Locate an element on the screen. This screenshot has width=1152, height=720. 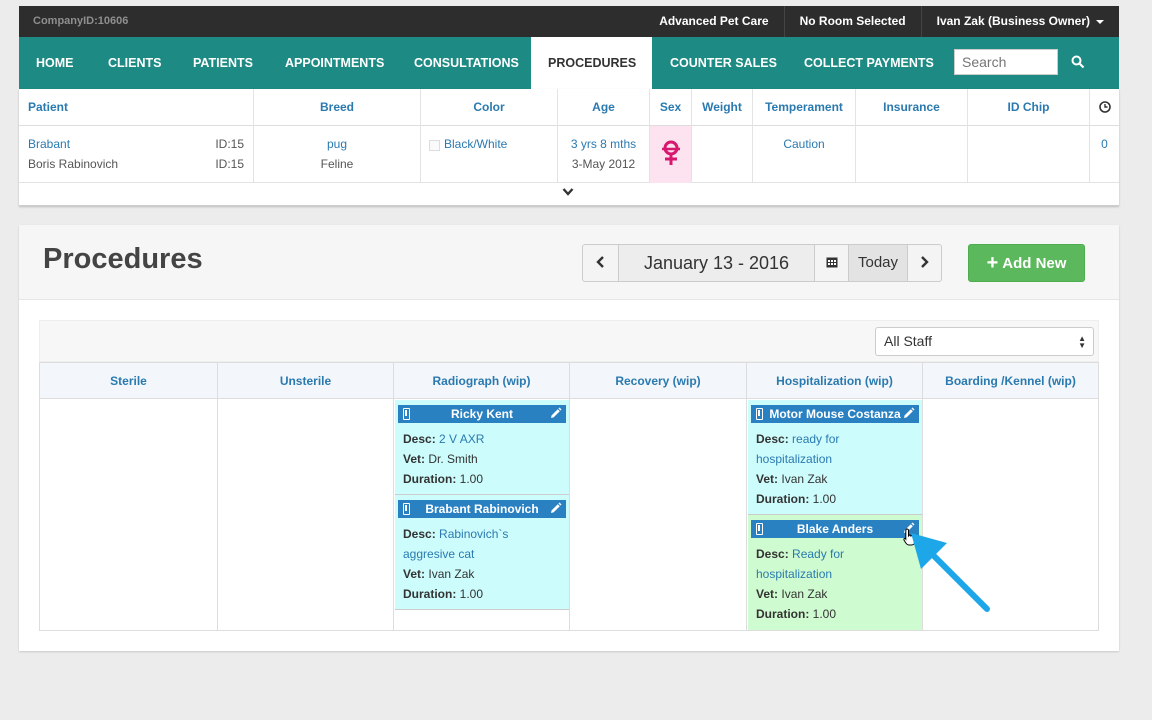
age-value: 3 yrs 8 mths is located at coordinates (603, 144).